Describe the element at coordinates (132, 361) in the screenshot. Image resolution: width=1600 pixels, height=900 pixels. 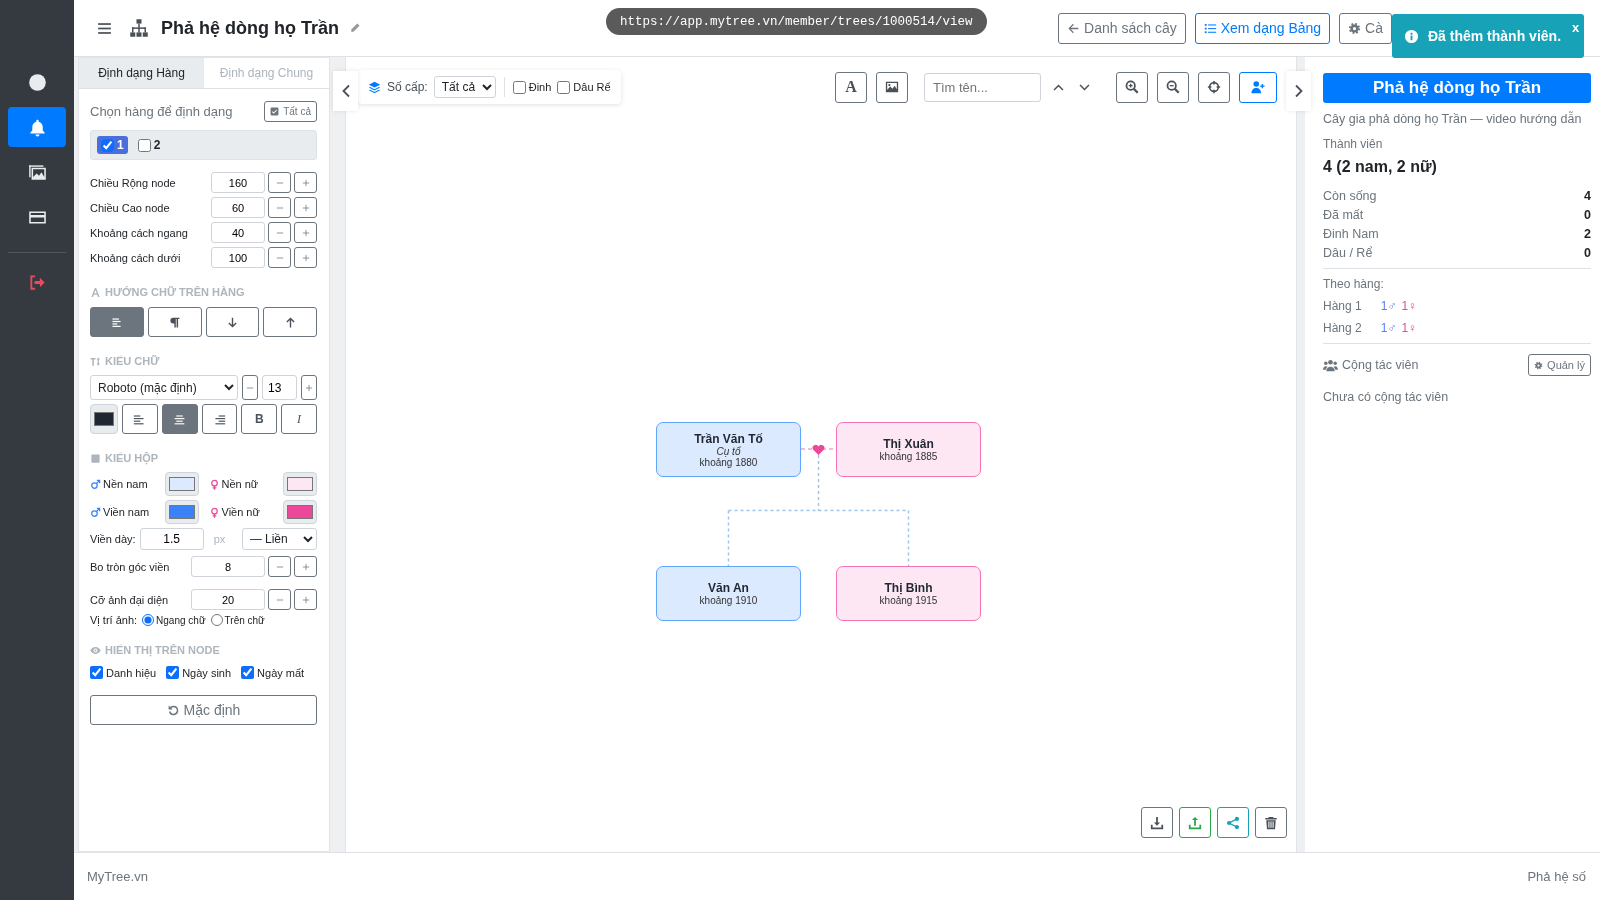
I see `section-heading: KIỂU CHỮ` at that location.